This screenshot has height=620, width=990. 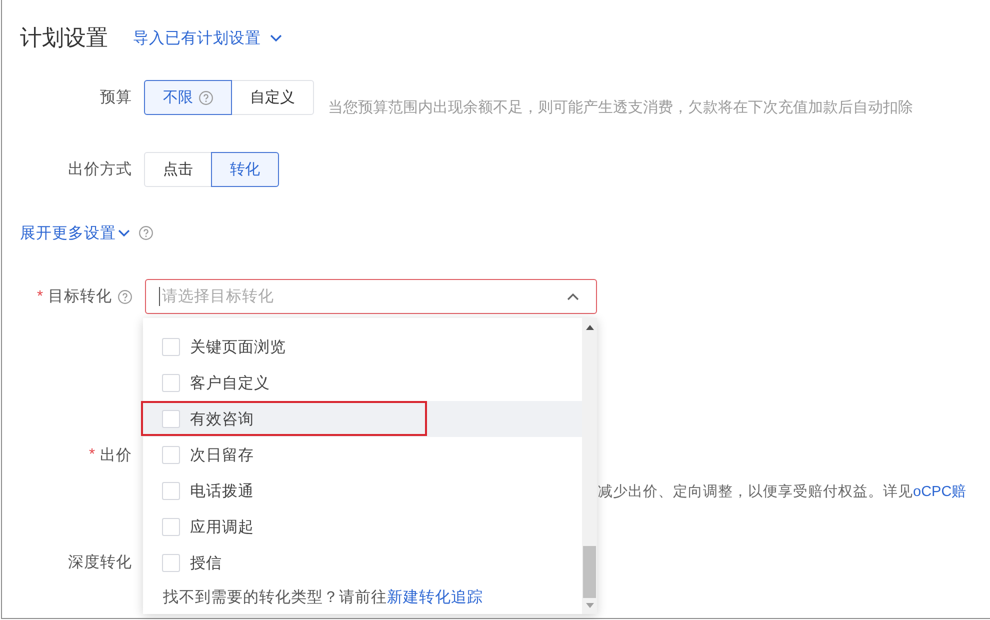 What do you see at coordinates (435, 597) in the screenshot?
I see `create-tracking-link: 新建转化追踪` at bounding box center [435, 597].